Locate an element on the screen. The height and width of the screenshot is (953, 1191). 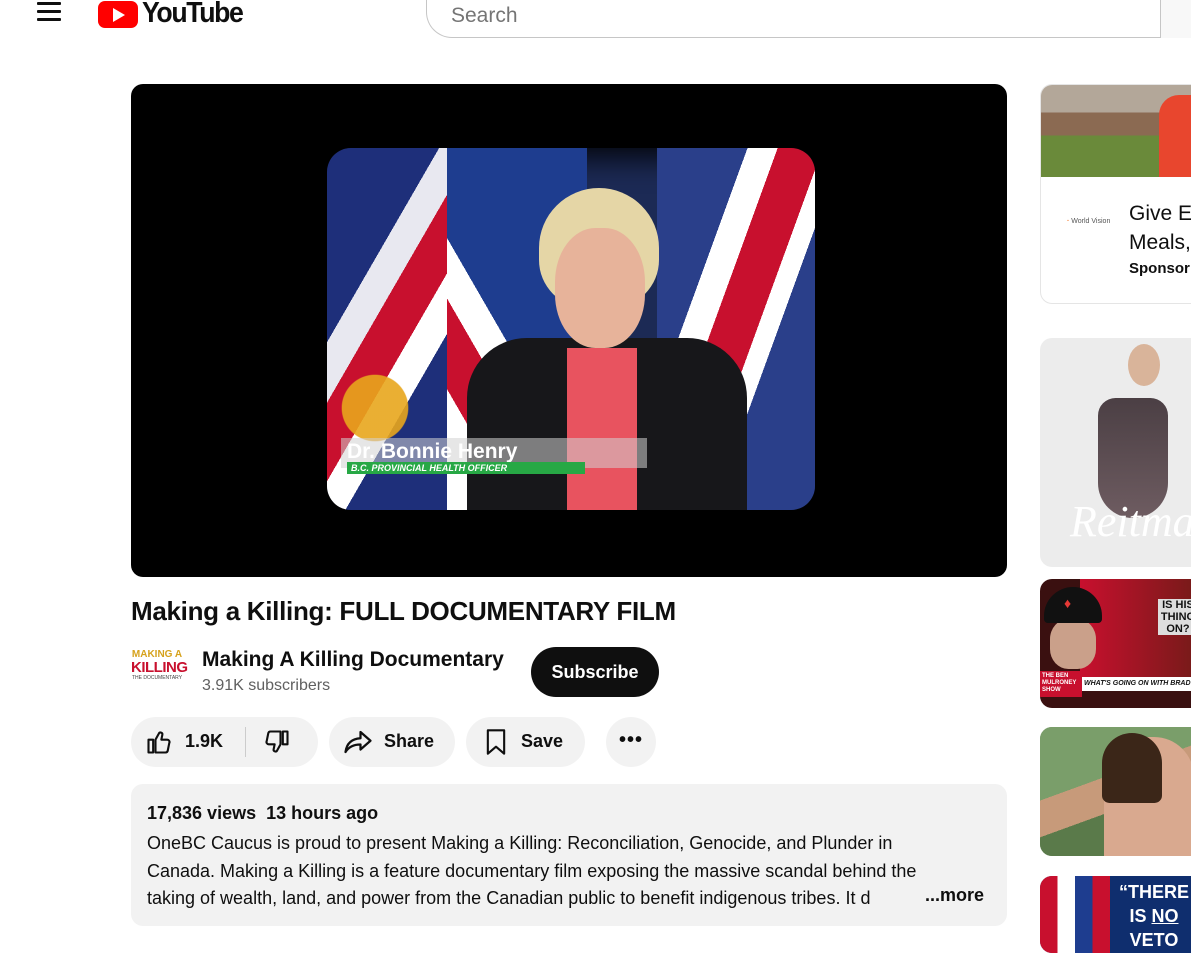
save-button: Save is located at coordinates (525, 742).